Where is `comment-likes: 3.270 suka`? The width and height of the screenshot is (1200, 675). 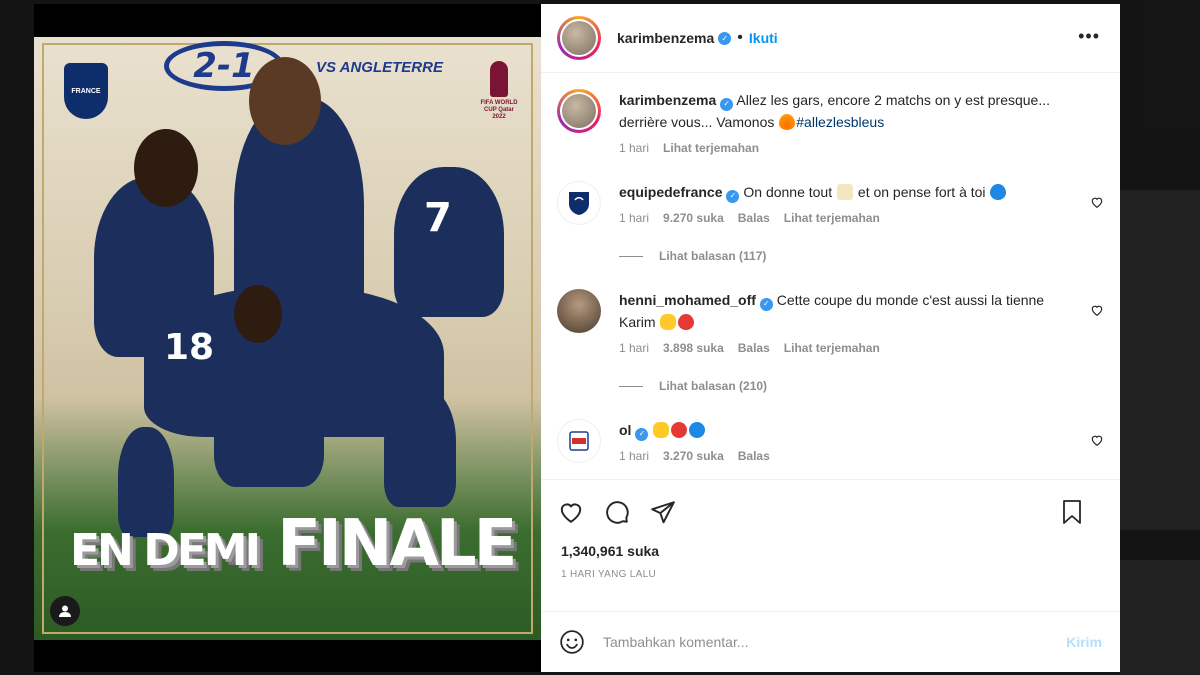 comment-likes: 3.270 suka is located at coordinates (693, 456).